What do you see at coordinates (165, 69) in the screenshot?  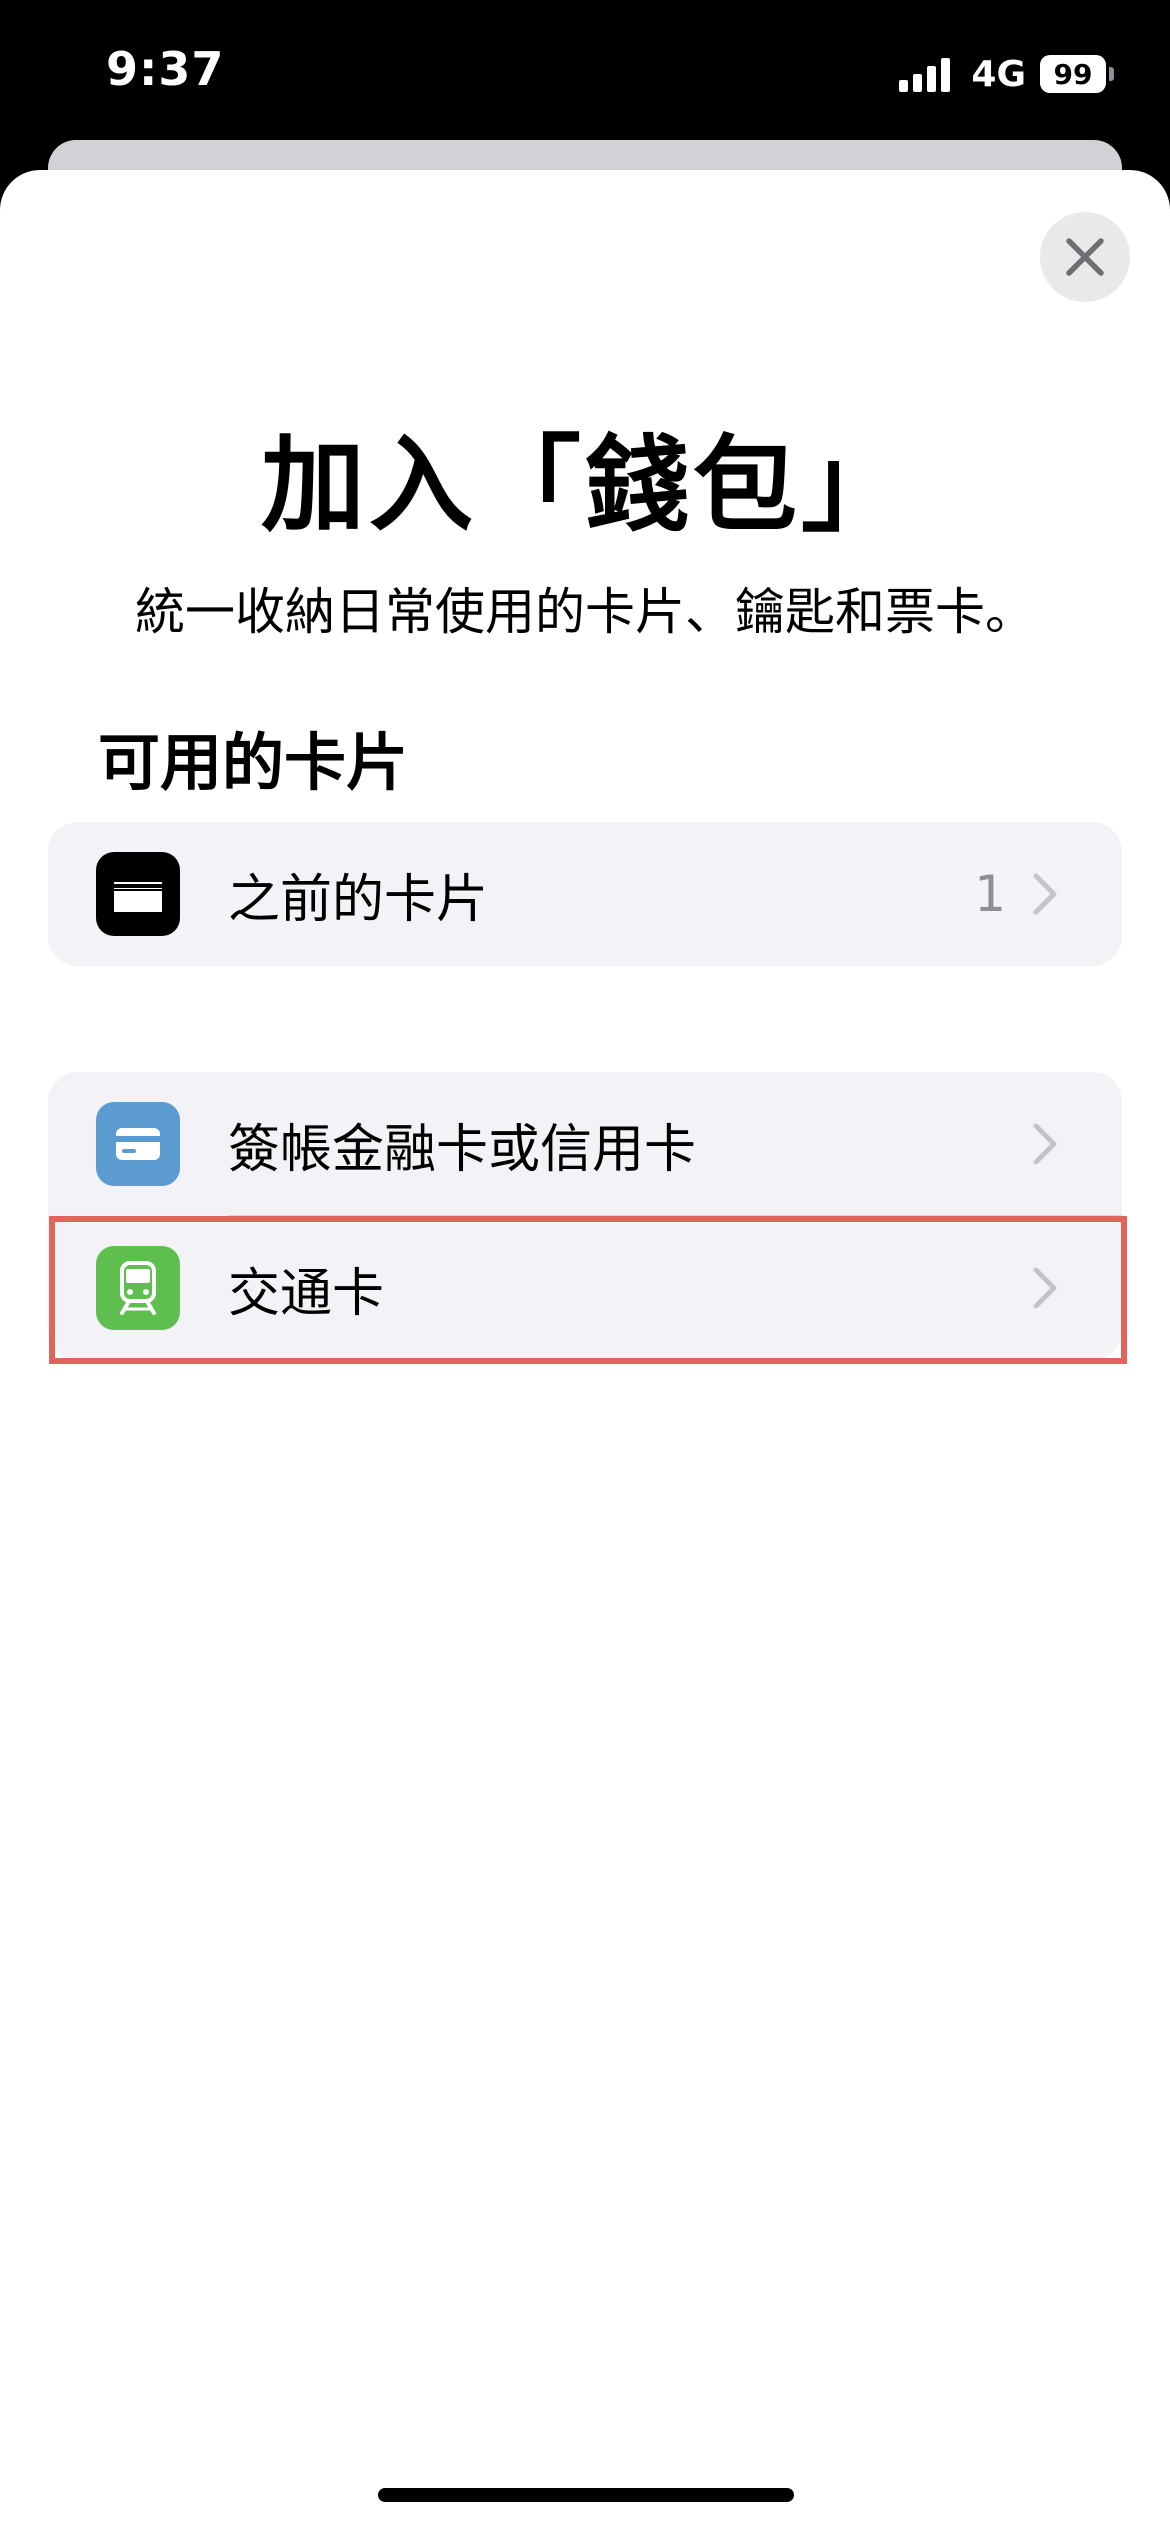 I see `status-time: 9:37` at bounding box center [165, 69].